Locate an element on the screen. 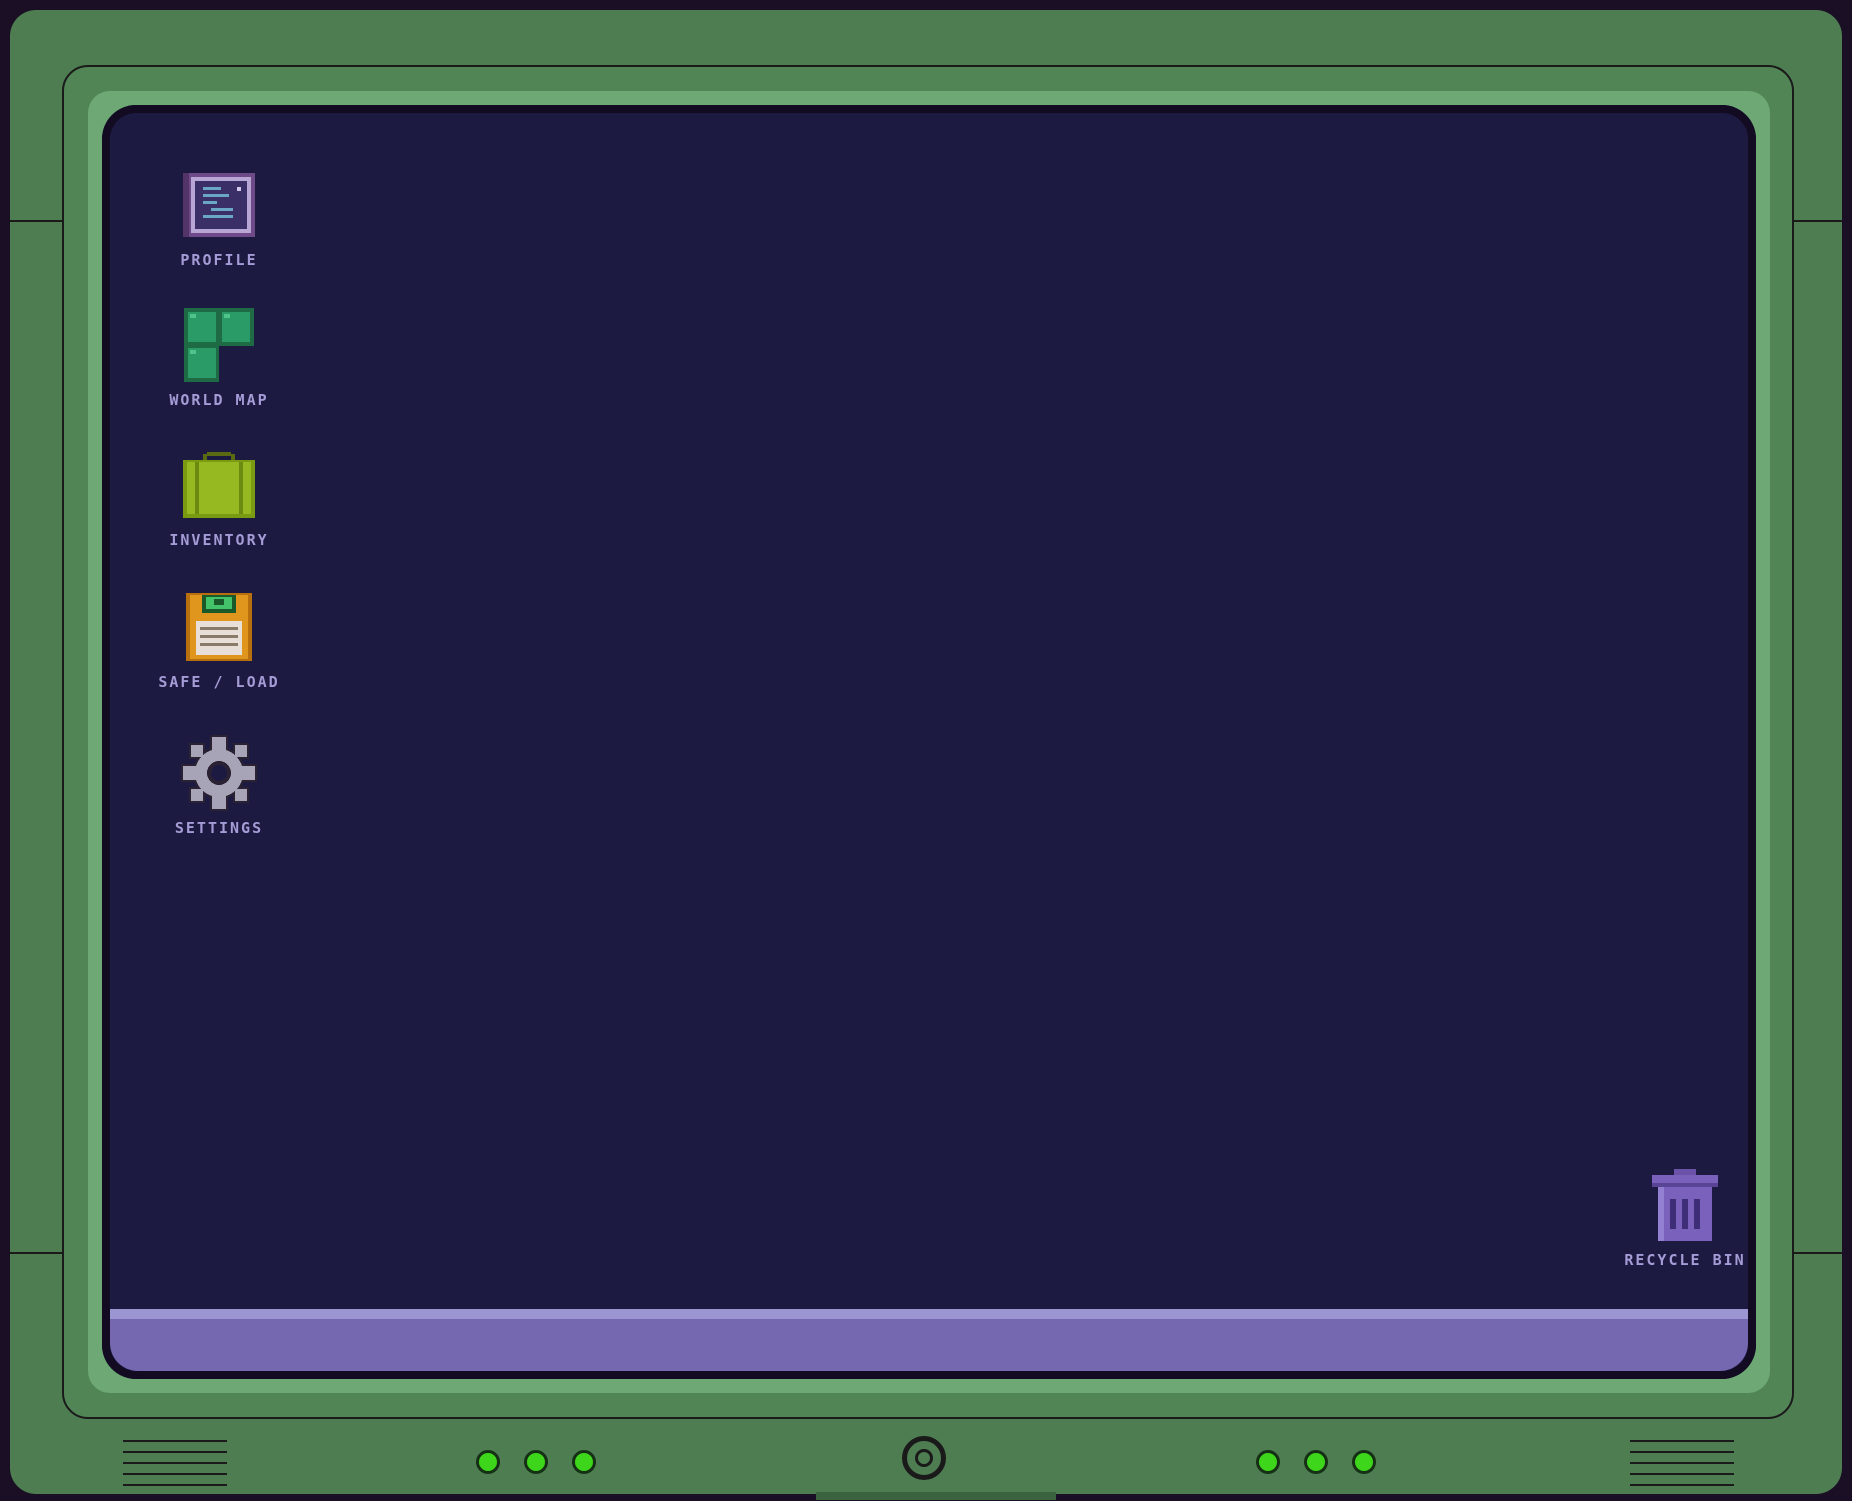 This screenshot has width=1852, height=1501. icon-label: SAFE / LOAD is located at coordinates (219, 682).